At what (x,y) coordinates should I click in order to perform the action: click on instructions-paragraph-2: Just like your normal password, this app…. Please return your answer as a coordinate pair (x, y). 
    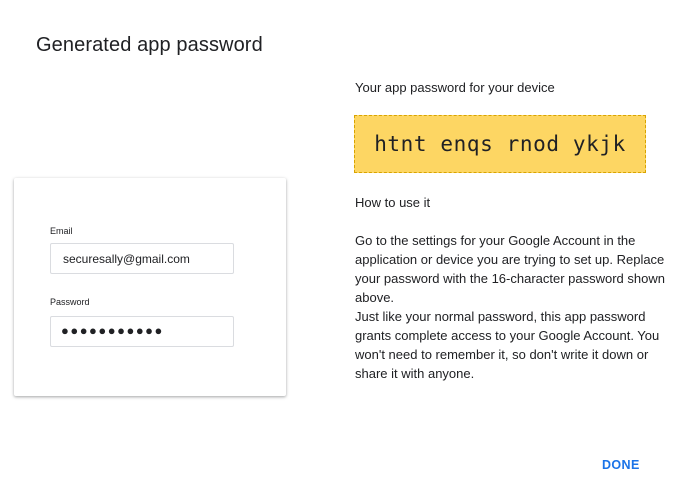
    Looking at the image, I should click on (507, 345).